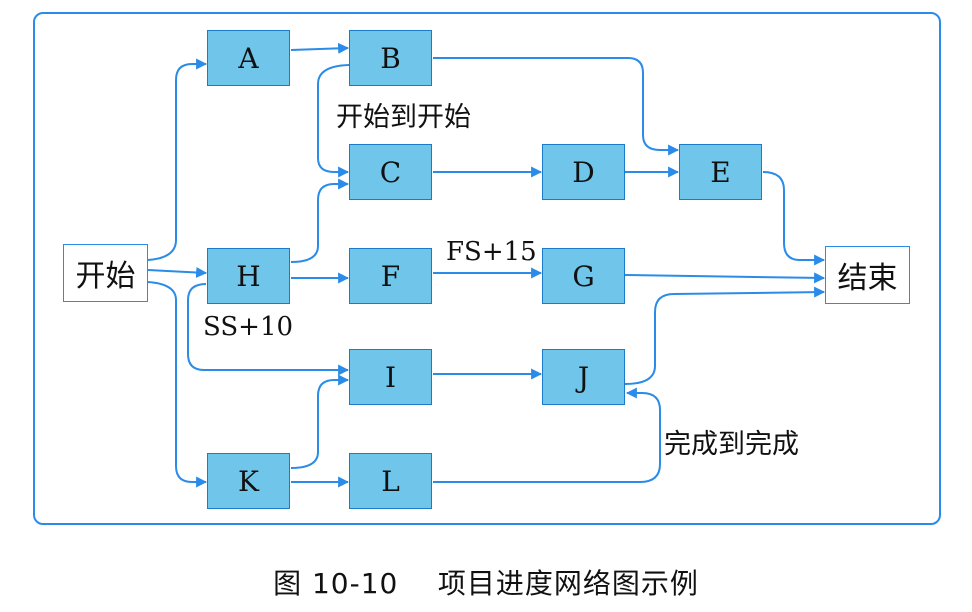  I want to click on figure-caption: 图 10-10 项目进度网络图示例, so click(486, 583).